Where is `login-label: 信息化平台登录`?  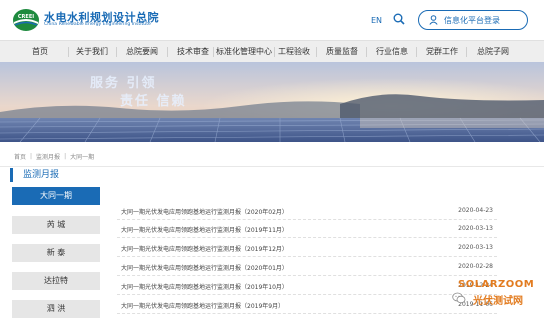
login-label: 信息化平台登录 is located at coordinates (472, 20).